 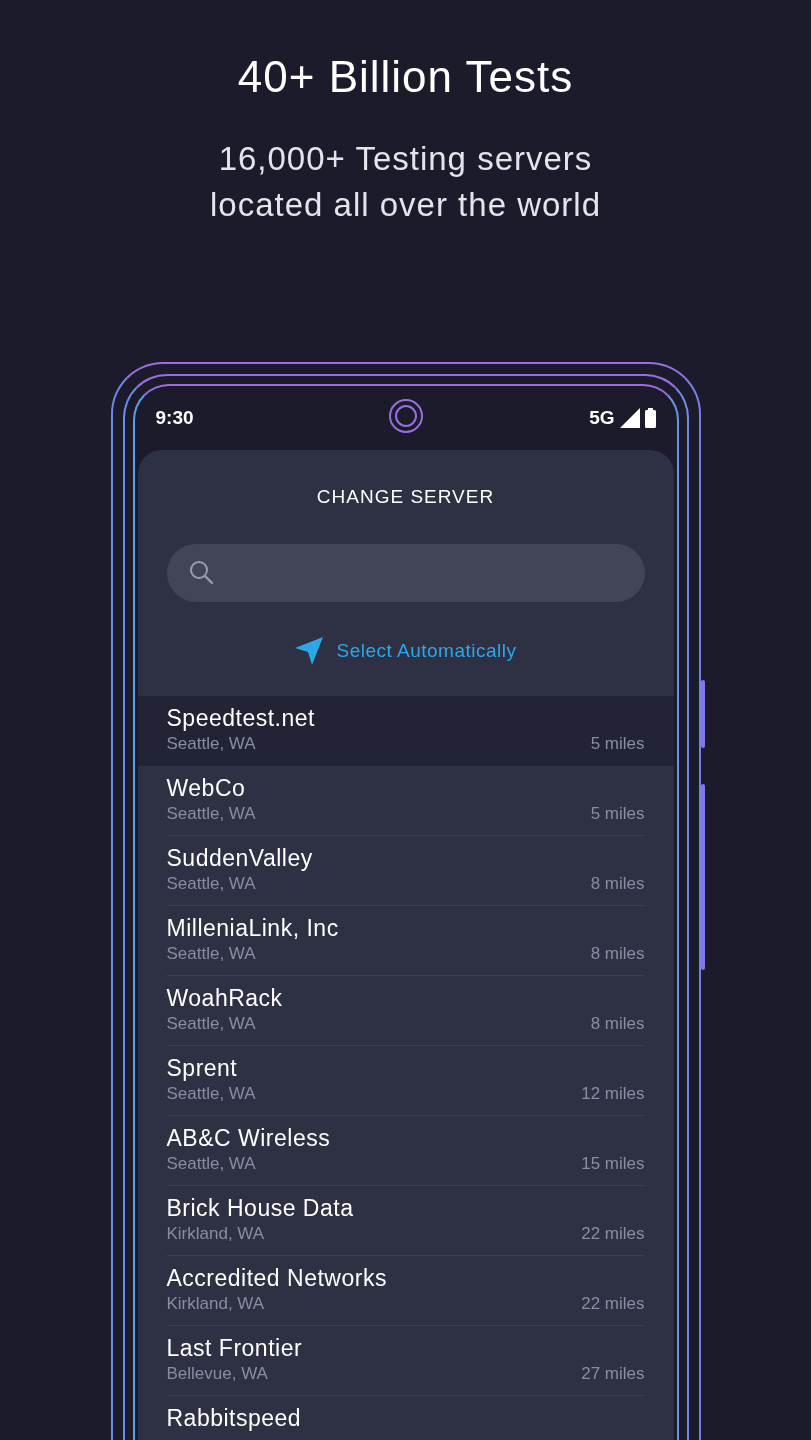 What do you see at coordinates (309, 651) in the screenshot?
I see `navigation-arrow-icon` at bounding box center [309, 651].